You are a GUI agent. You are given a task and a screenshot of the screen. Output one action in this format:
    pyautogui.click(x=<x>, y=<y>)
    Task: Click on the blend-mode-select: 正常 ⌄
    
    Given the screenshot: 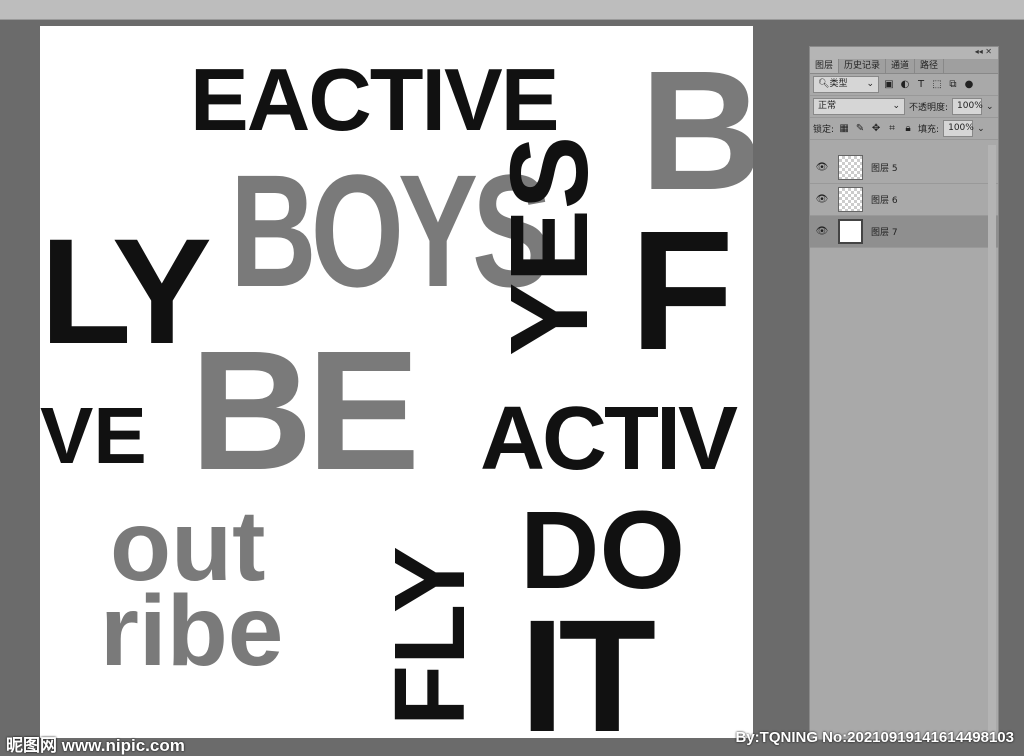 What is the action you would take?
    pyautogui.click(x=859, y=106)
    